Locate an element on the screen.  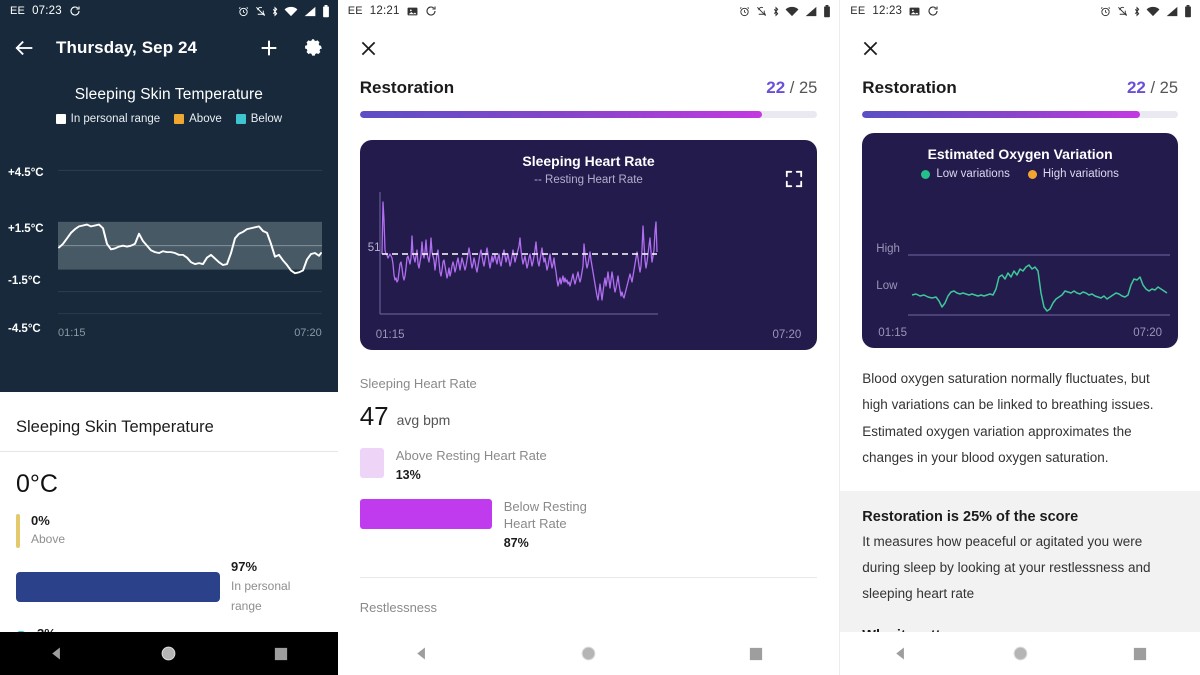
notifications-off-icon is located at coordinates (761, 11).